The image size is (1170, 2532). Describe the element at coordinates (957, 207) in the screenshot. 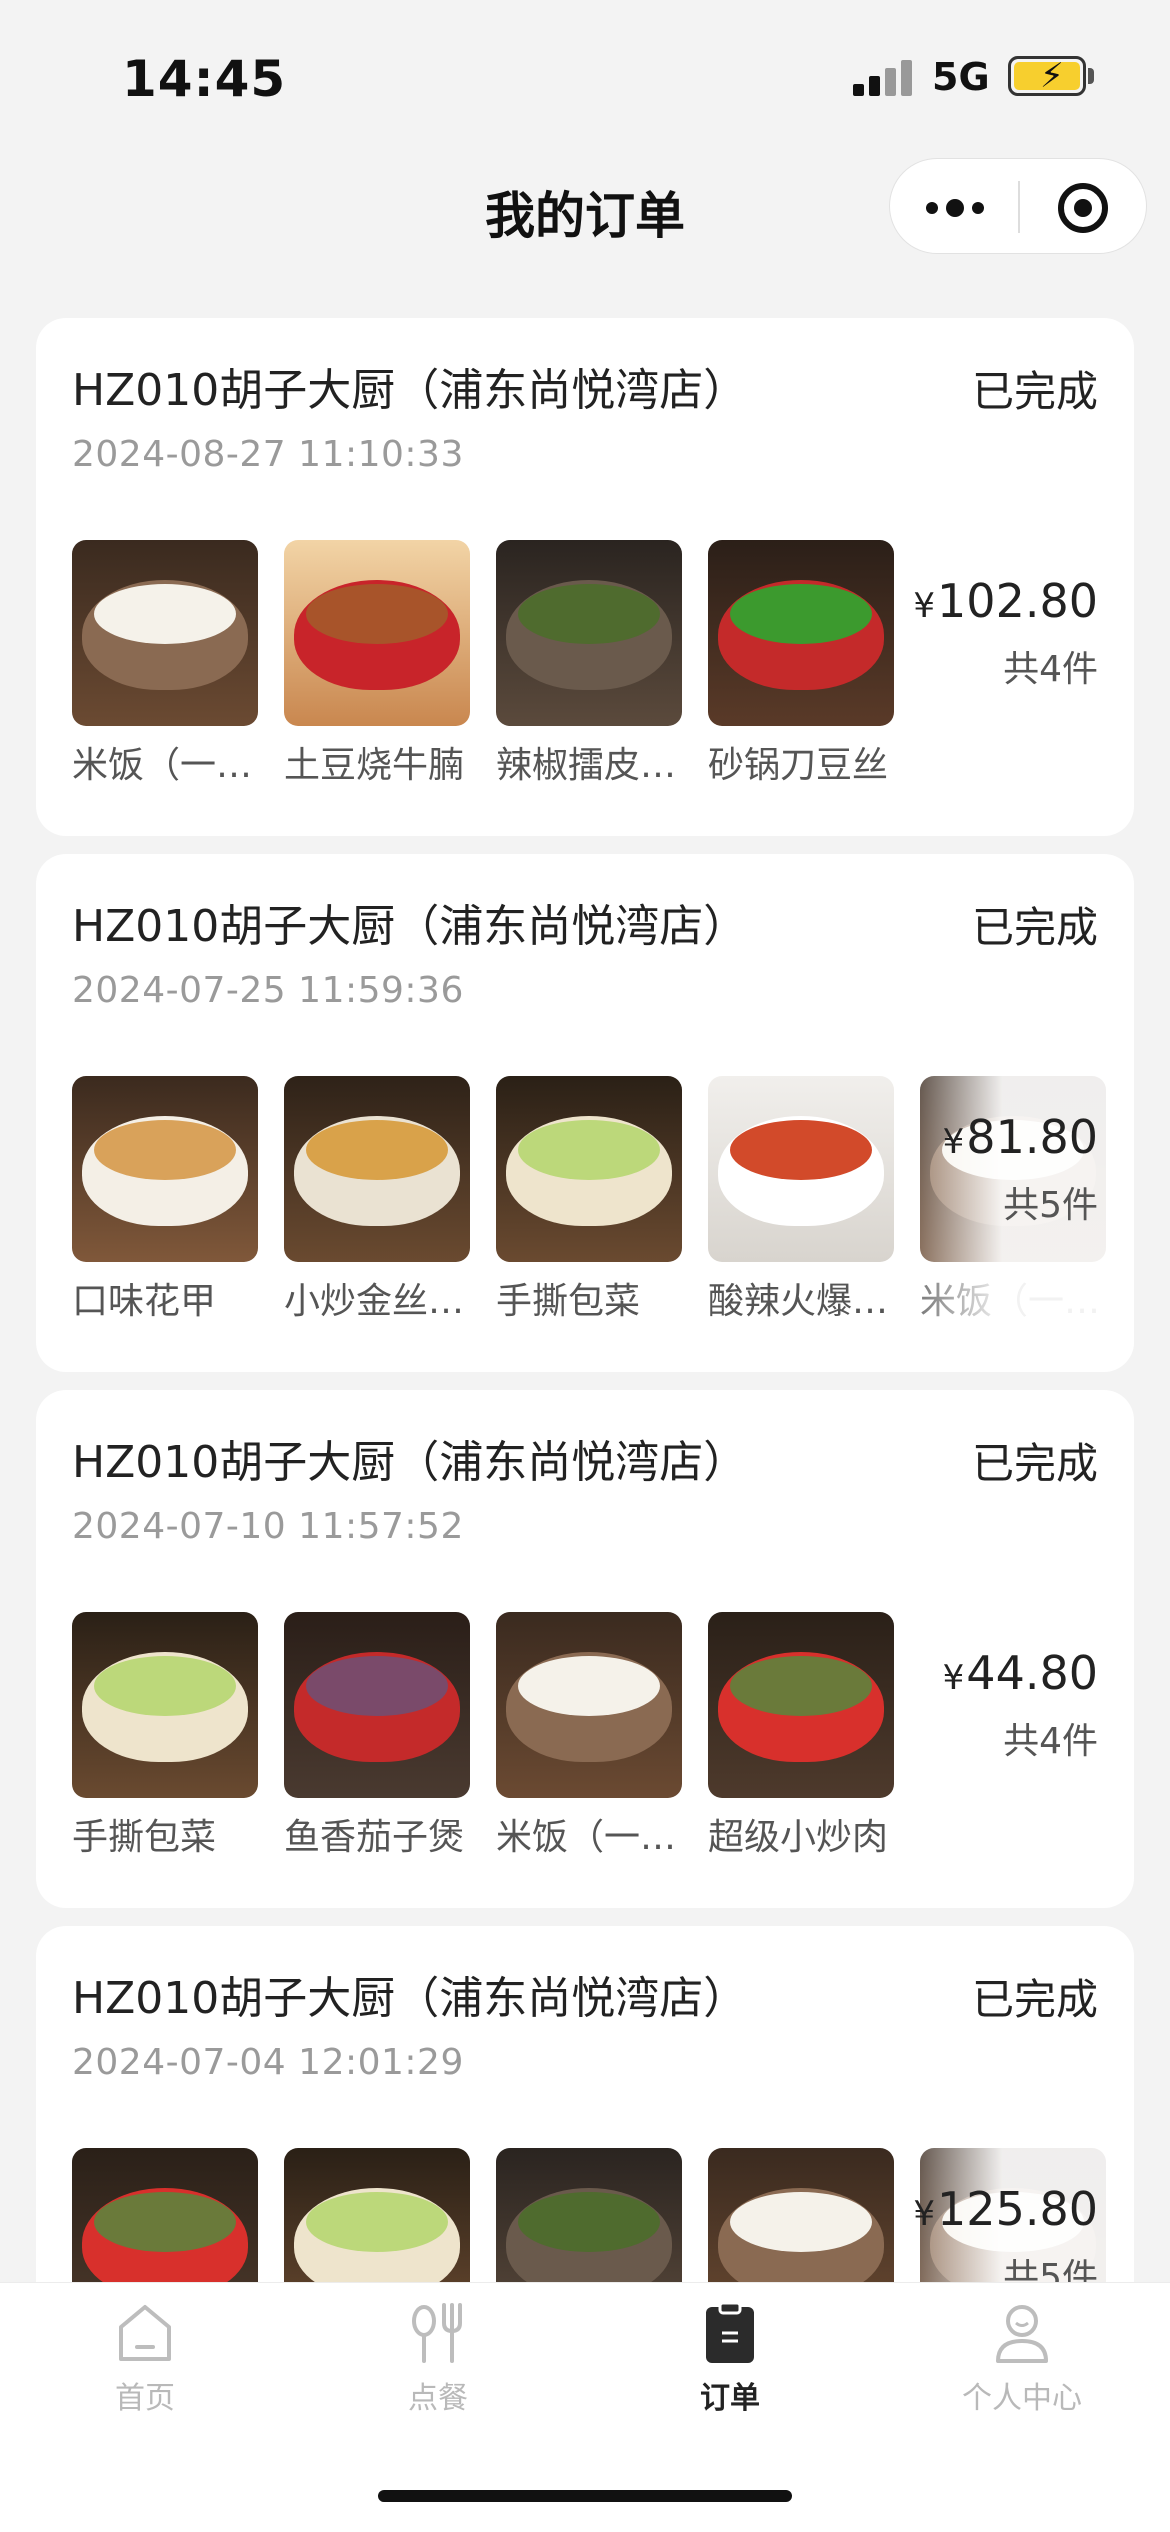

I see `more-icon` at that location.